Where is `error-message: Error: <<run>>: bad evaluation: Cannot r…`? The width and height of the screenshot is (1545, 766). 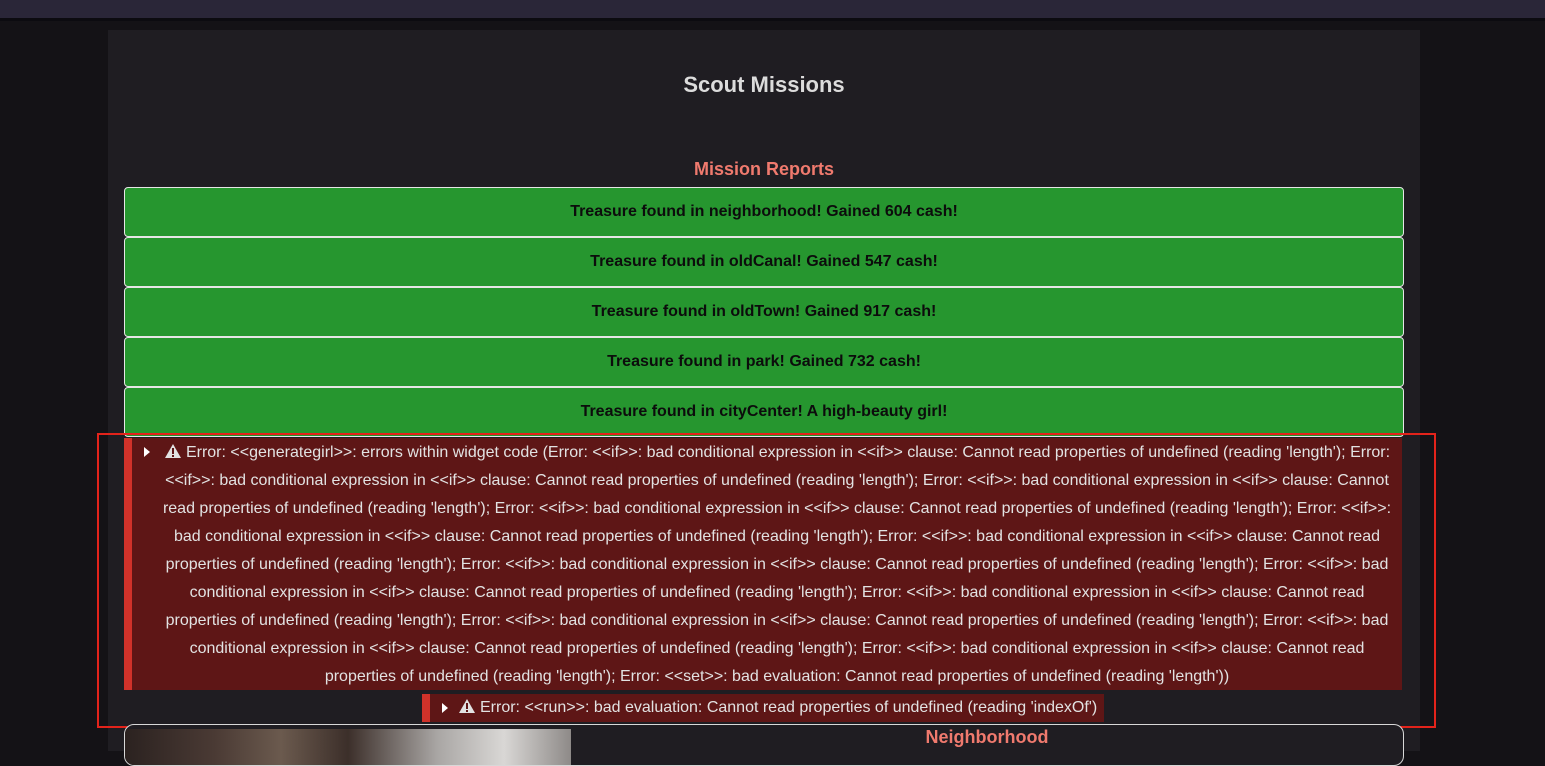 error-message: Error: <<run>>: bad evaluation: Cannot r… is located at coordinates (789, 707).